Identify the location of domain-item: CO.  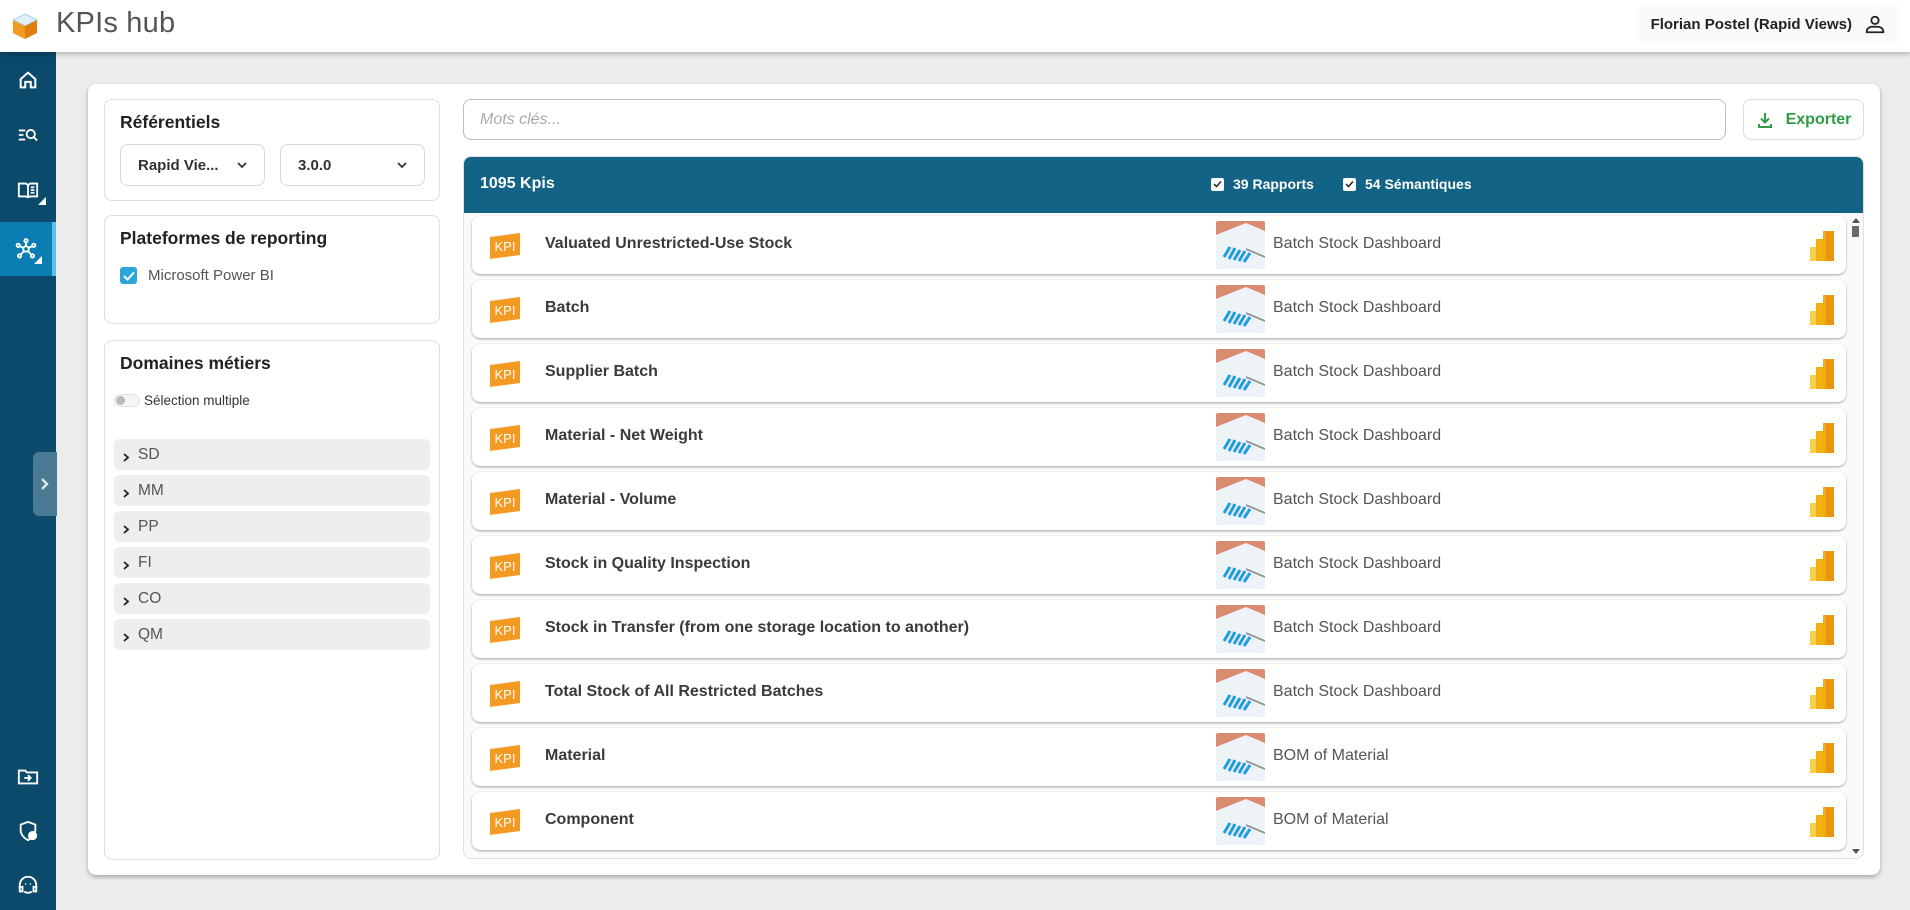
(272, 598).